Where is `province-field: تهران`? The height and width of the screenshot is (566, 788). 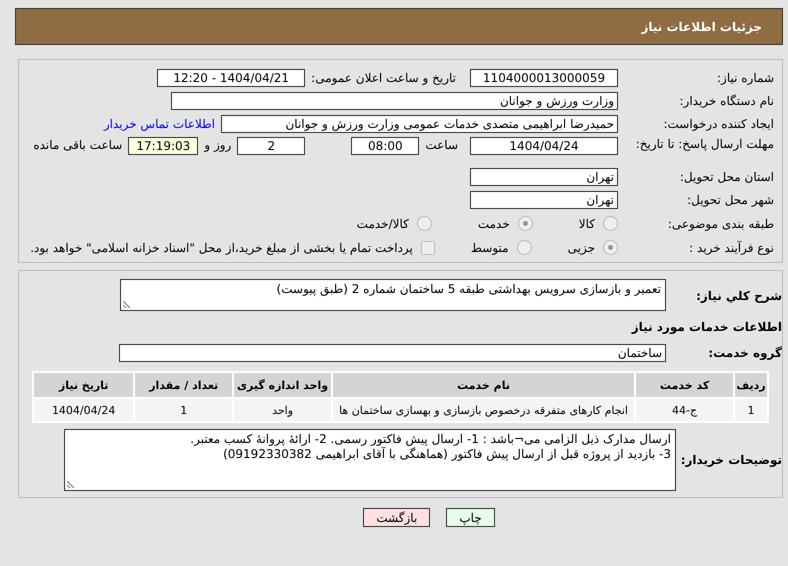
province-field: تهران is located at coordinates (544, 177).